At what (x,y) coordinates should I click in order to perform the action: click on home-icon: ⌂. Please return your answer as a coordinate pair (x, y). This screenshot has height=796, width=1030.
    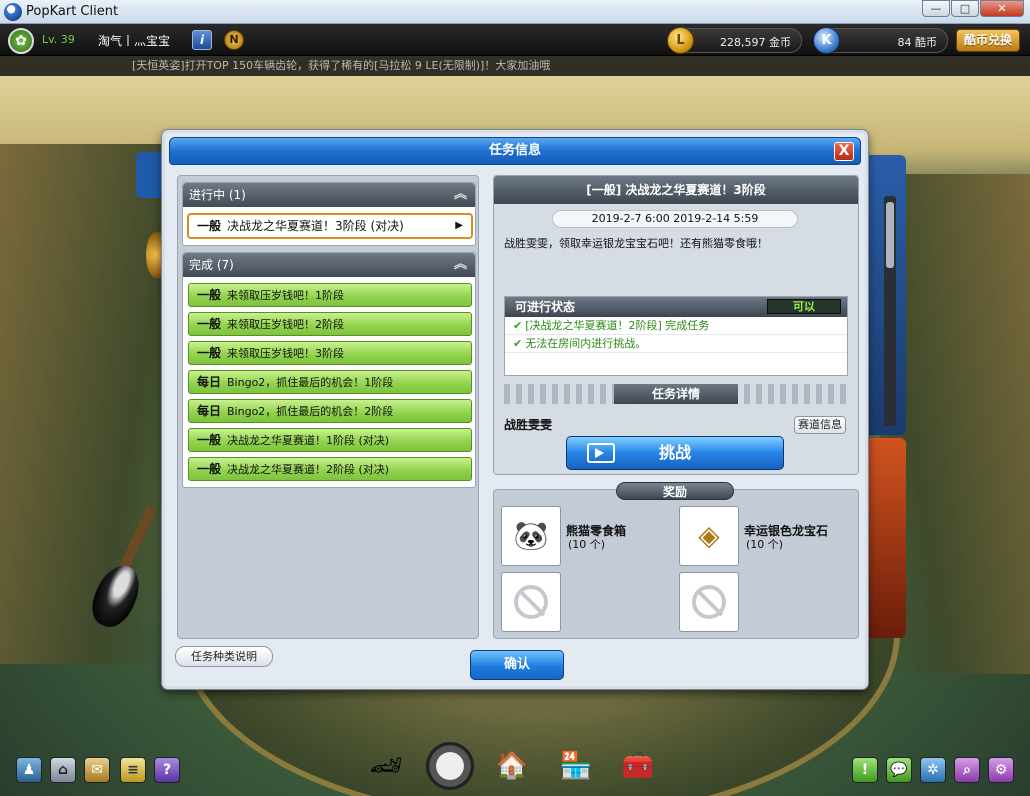
    Looking at the image, I should click on (63, 770).